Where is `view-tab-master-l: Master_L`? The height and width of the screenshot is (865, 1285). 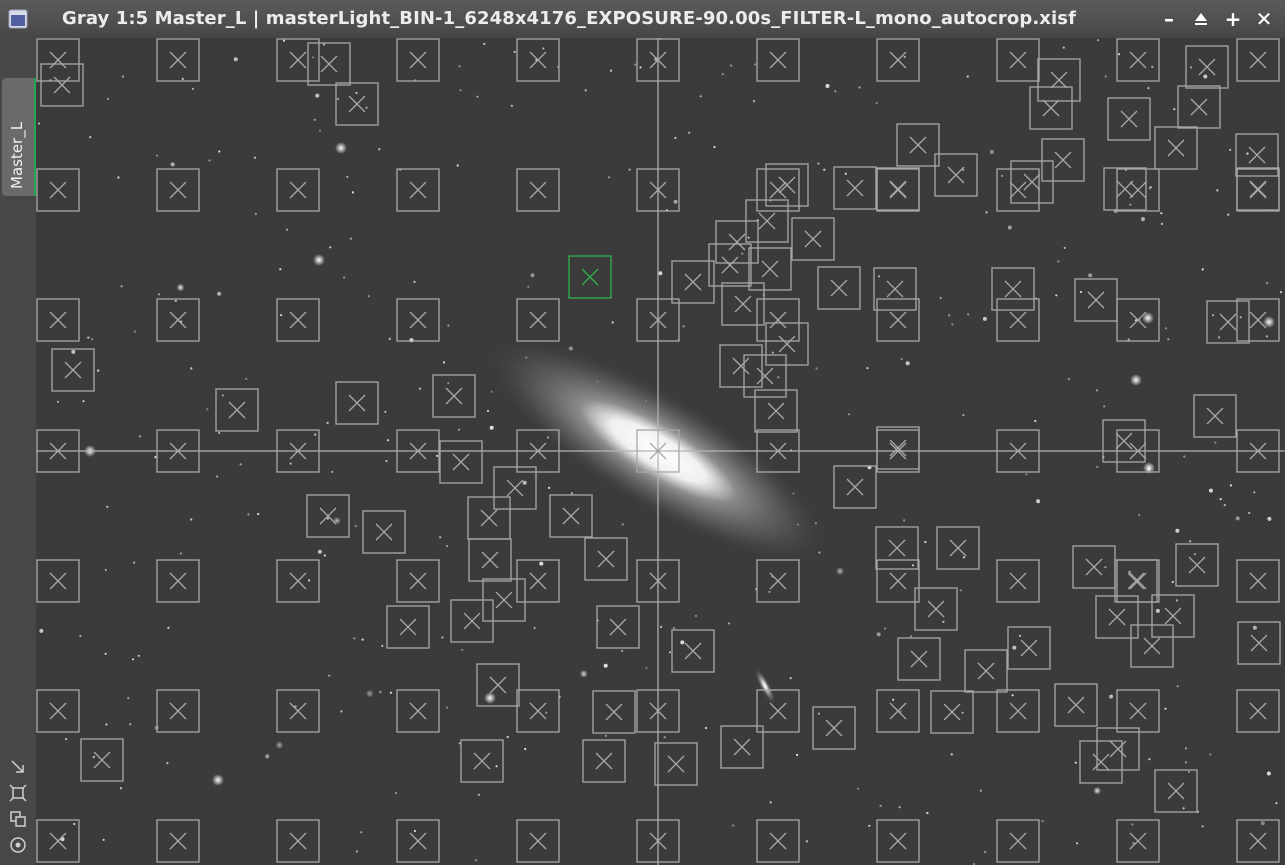 view-tab-master-l: Master_L is located at coordinates (19, 137).